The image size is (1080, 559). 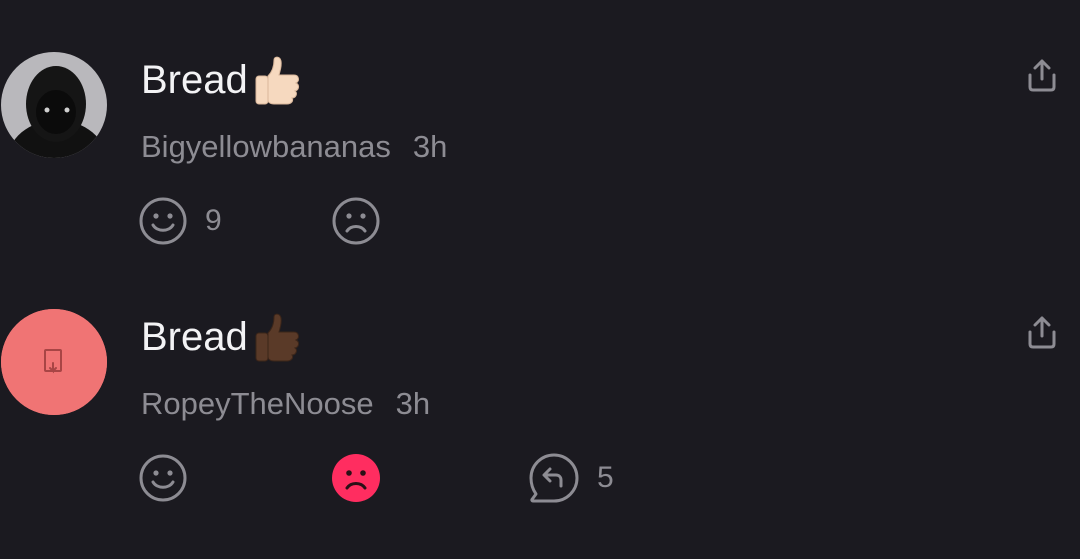 What do you see at coordinates (438, 478) in the screenshot?
I see `comment-actions: 5` at bounding box center [438, 478].